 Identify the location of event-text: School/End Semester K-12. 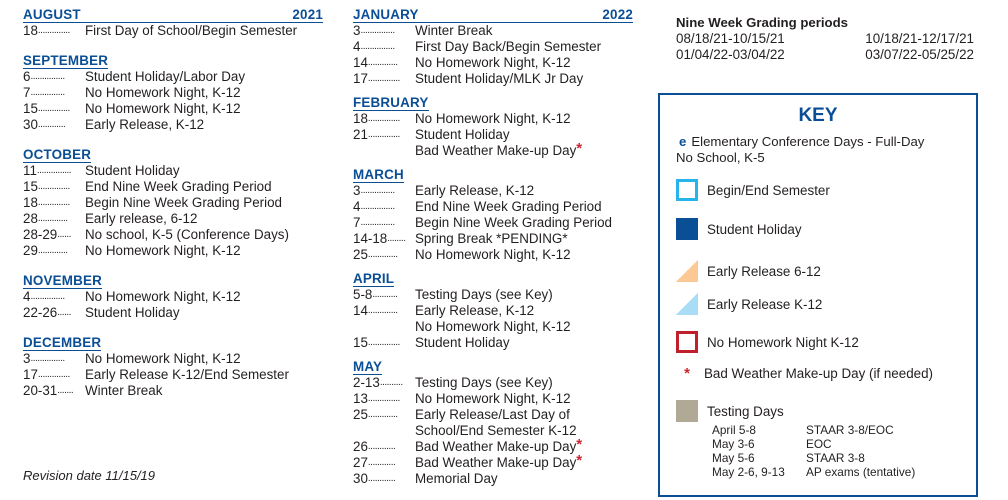
(496, 430).